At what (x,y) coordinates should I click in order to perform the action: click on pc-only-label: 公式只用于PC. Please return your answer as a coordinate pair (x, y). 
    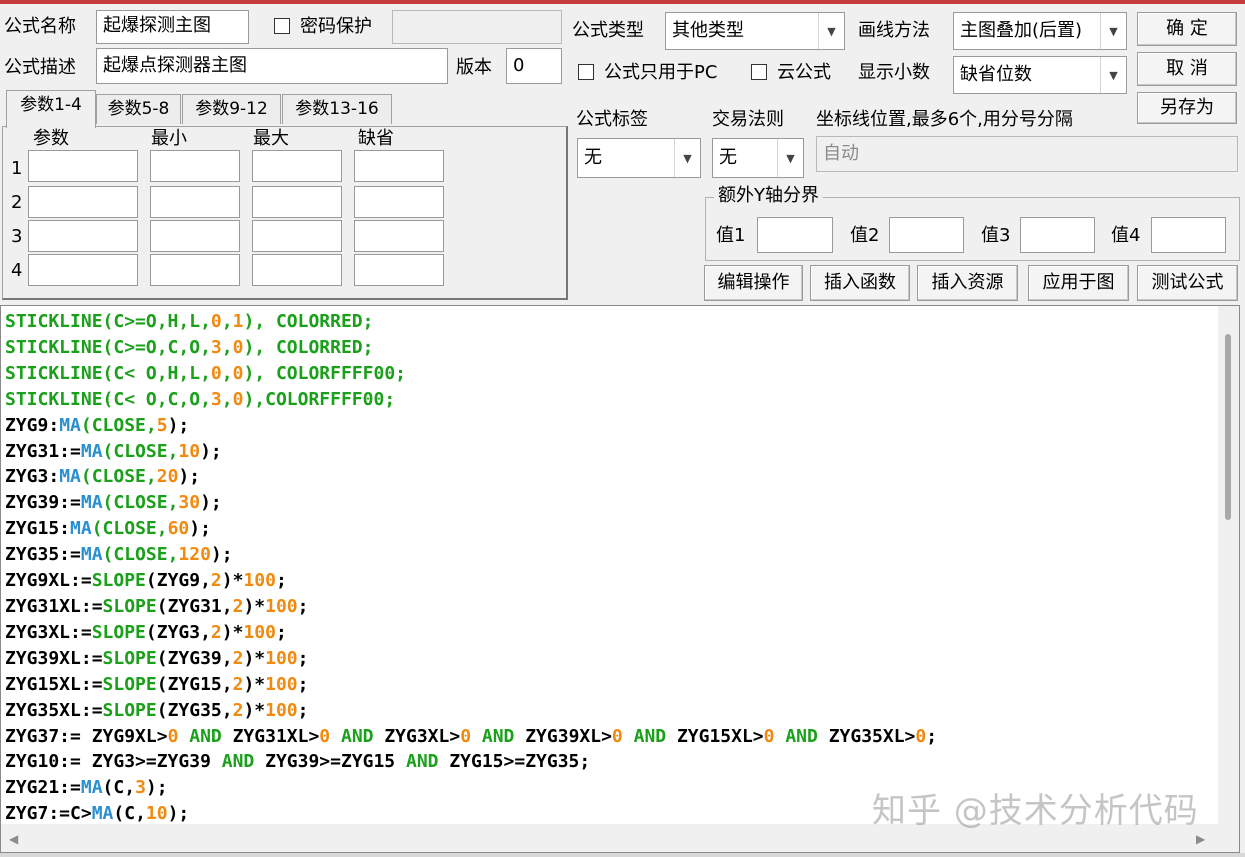
    Looking at the image, I should click on (661, 72).